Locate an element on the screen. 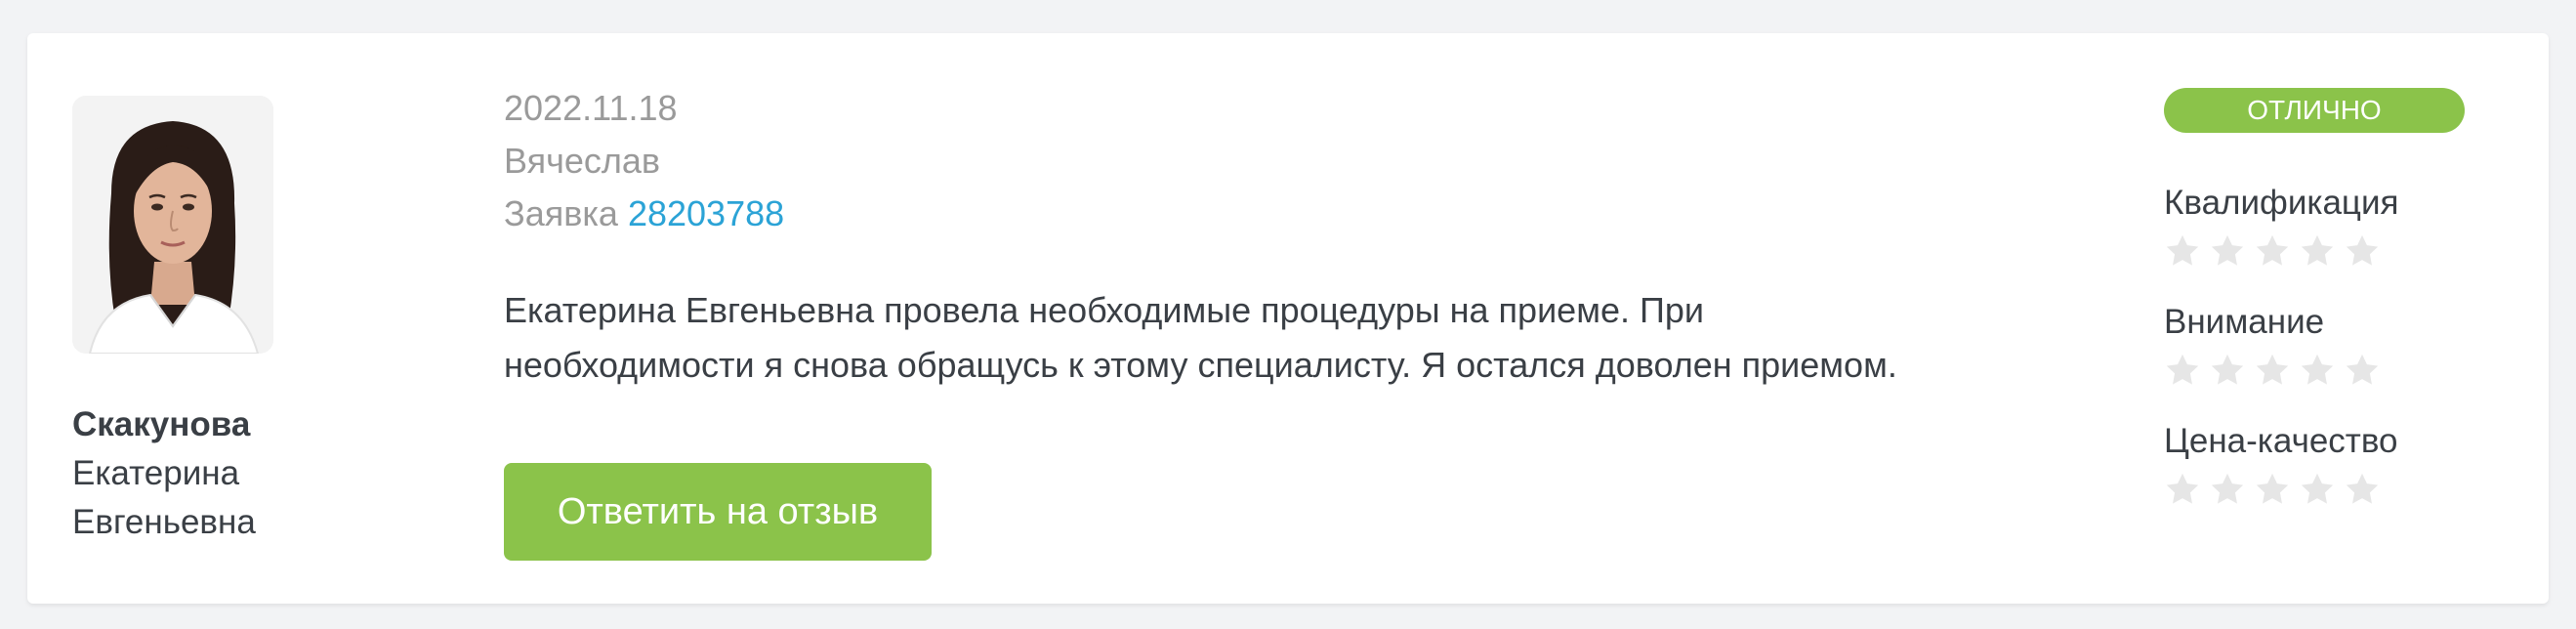 The width and height of the screenshot is (2576, 629). doctor-first-name: Екатерина is located at coordinates (156, 473).